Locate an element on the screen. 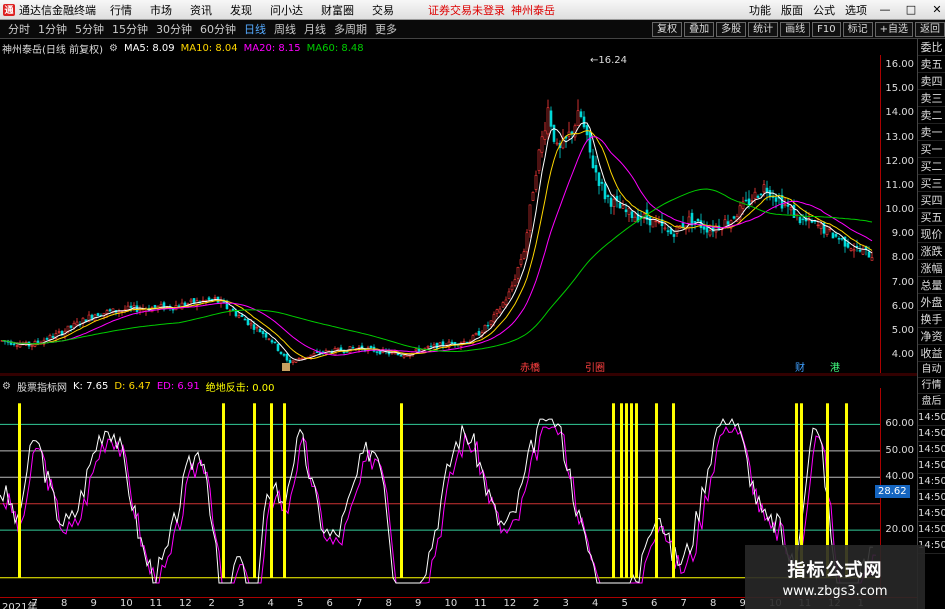 This screenshot has width=945, height=609. draw-line-button: 画线 is located at coordinates (795, 29).